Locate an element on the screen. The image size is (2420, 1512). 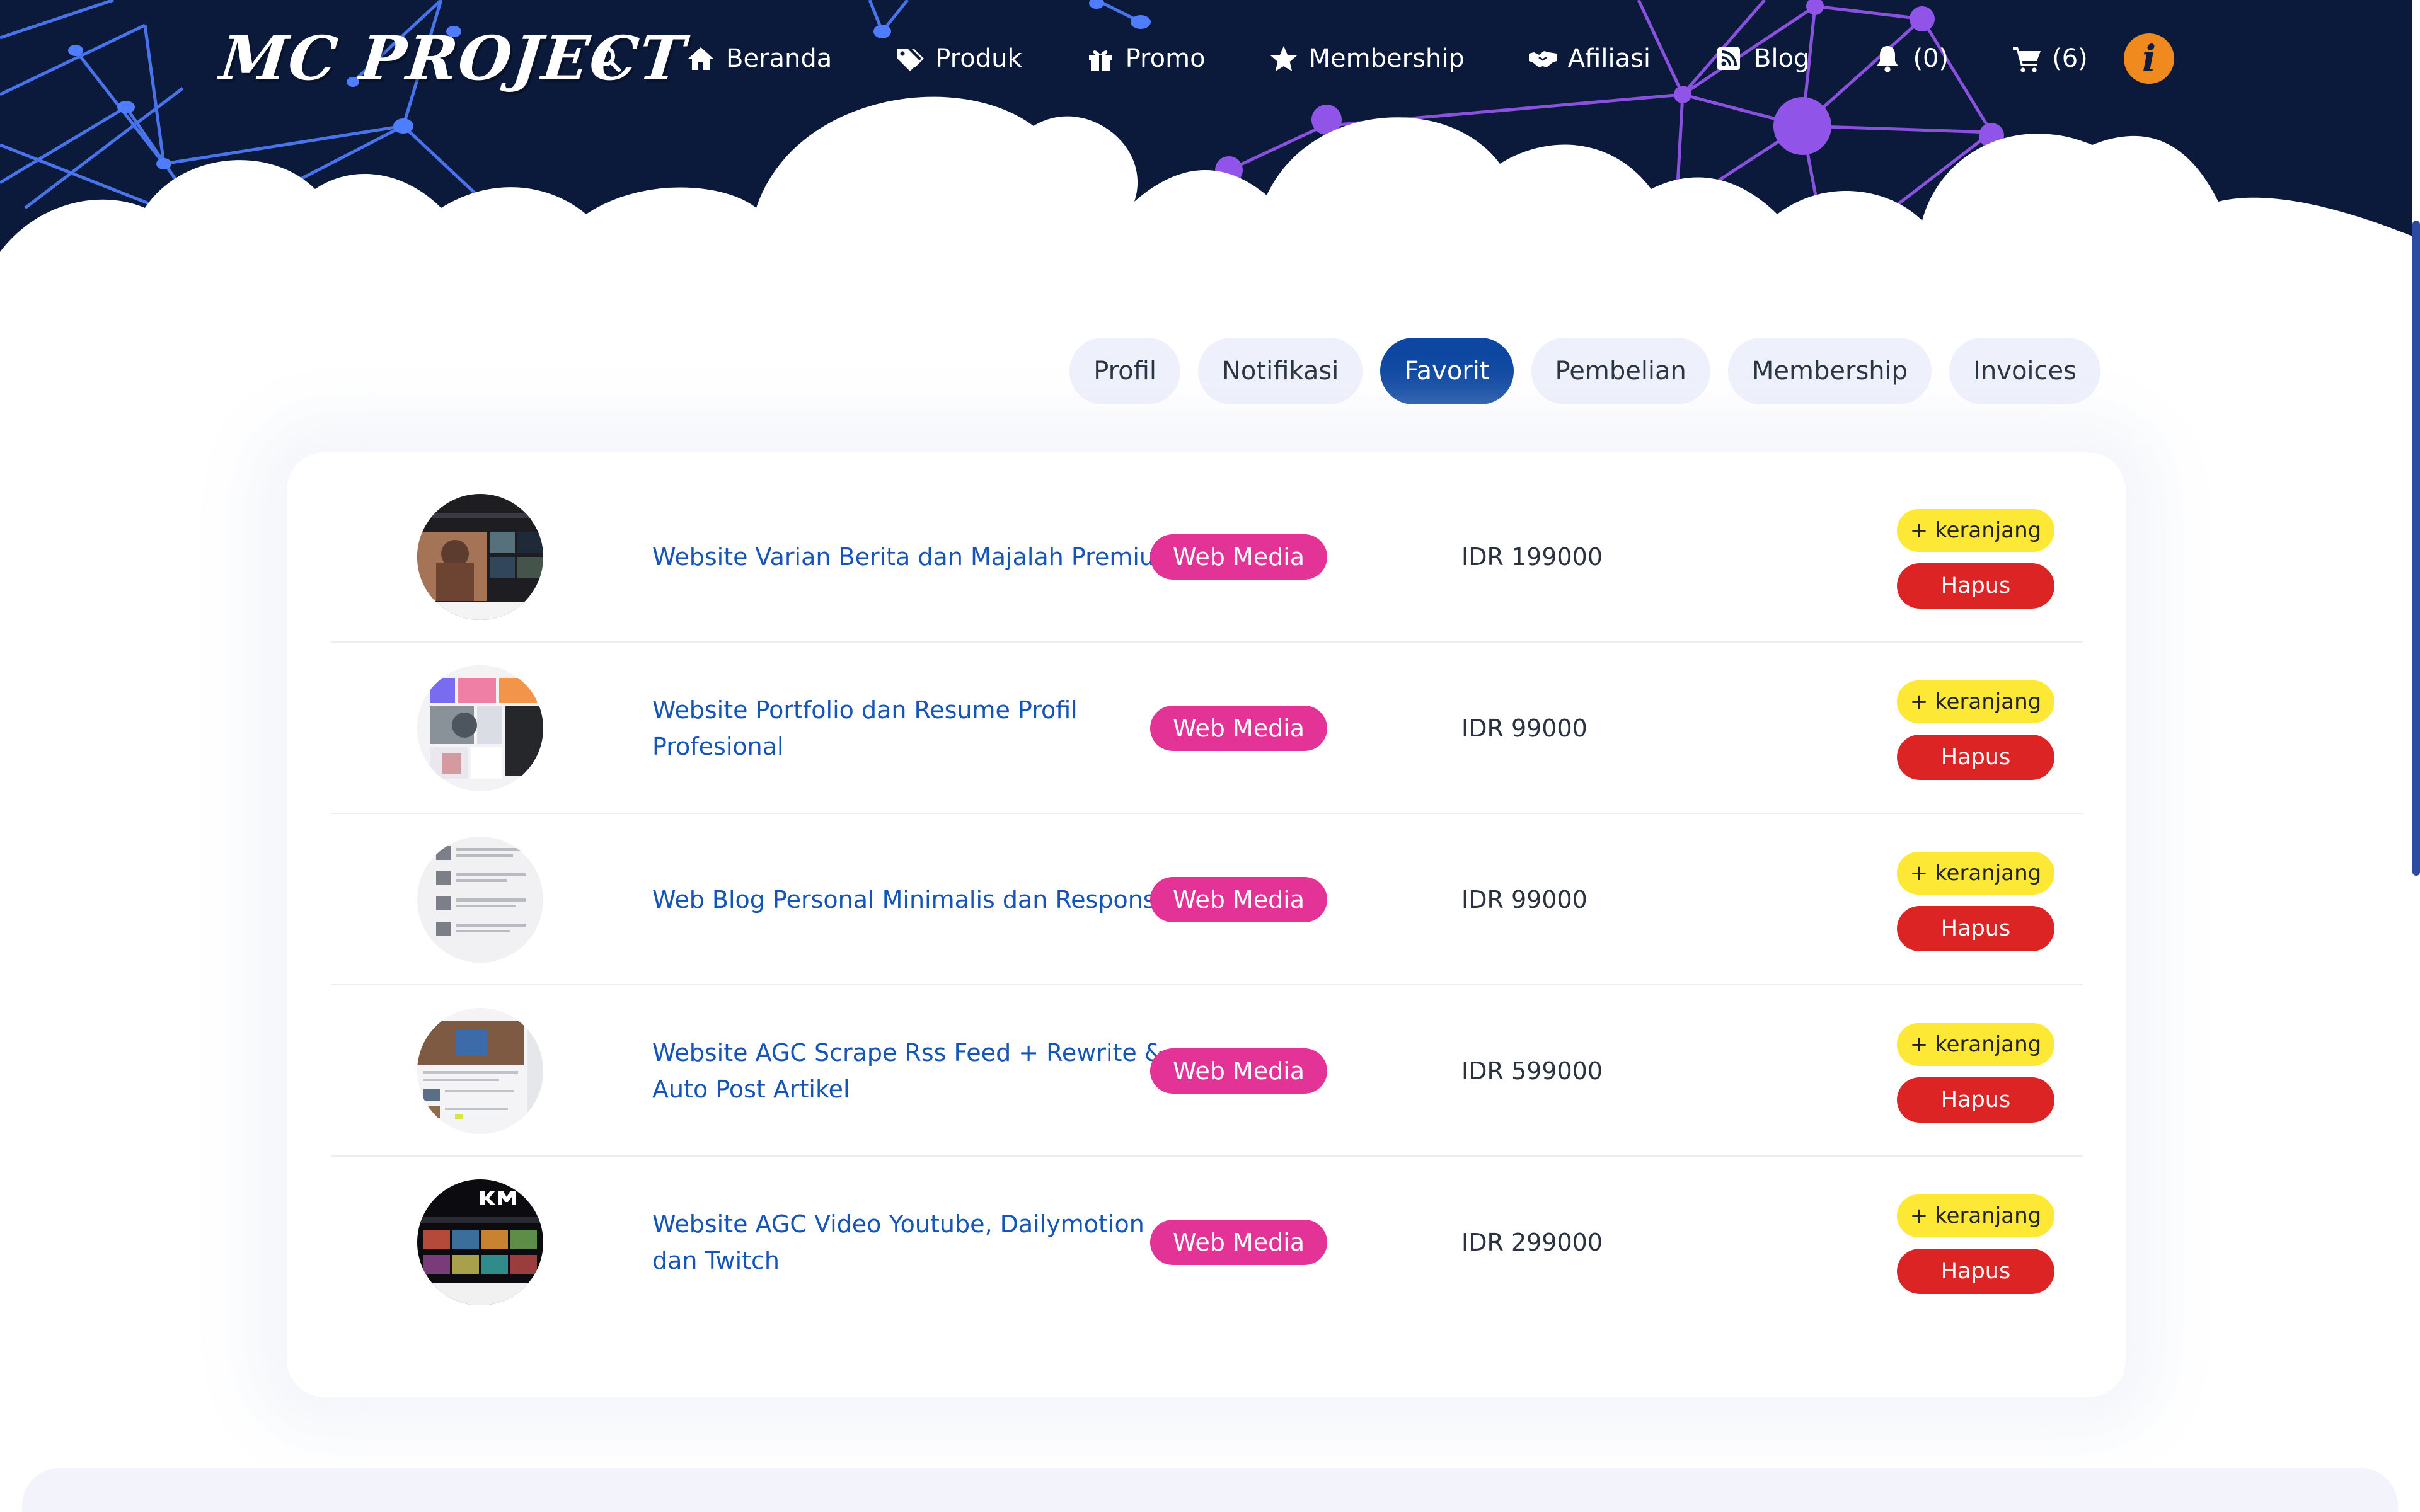
nav-membership: Membership is located at coordinates (1367, 58).